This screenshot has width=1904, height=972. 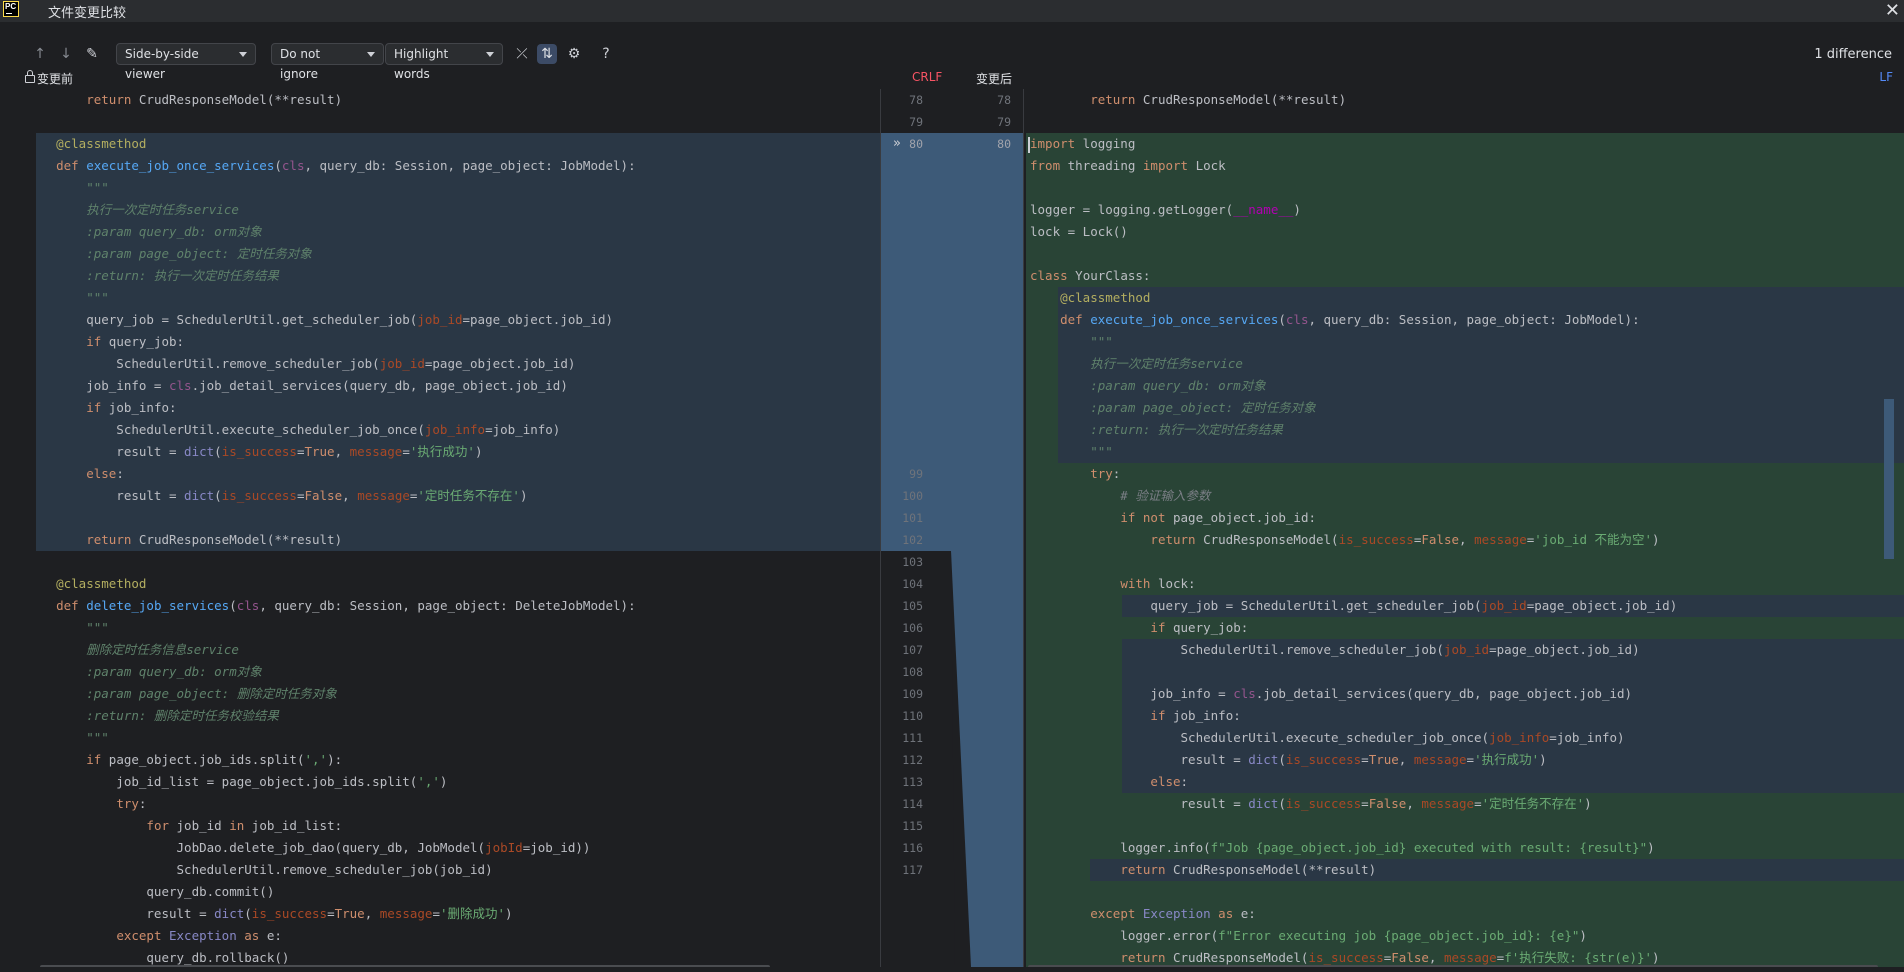 What do you see at coordinates (444, 62) in the screenshot?
I see `highlight-mode-select: Highlight words` at bounding box center [444, 62].